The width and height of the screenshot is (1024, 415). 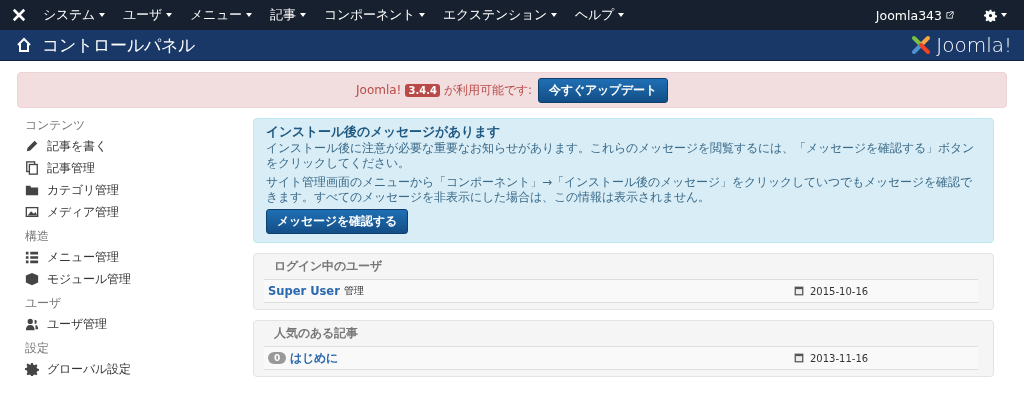 What do you see at coordinates (277, 358) in the screenshot?
I see `hits-badge: 0` at bounding box center [277, 358].